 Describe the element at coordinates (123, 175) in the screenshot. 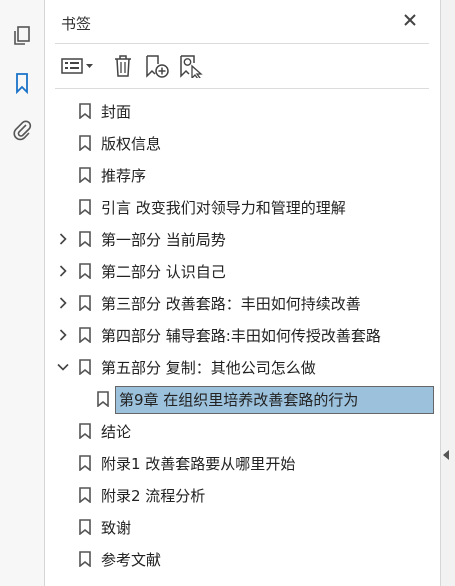

I see `bookmark-label: 推荐序` at that location.